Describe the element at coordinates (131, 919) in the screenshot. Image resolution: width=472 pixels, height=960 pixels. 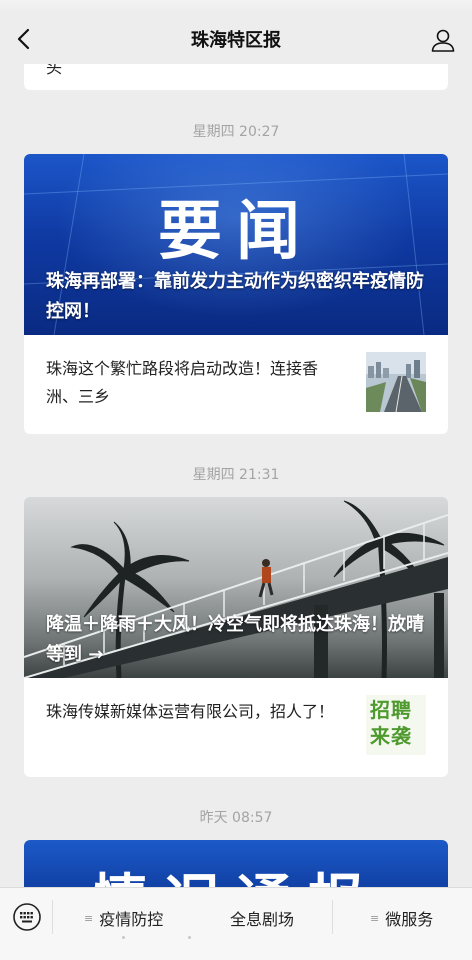
I see `menu-label: 疫情防控` at that location.